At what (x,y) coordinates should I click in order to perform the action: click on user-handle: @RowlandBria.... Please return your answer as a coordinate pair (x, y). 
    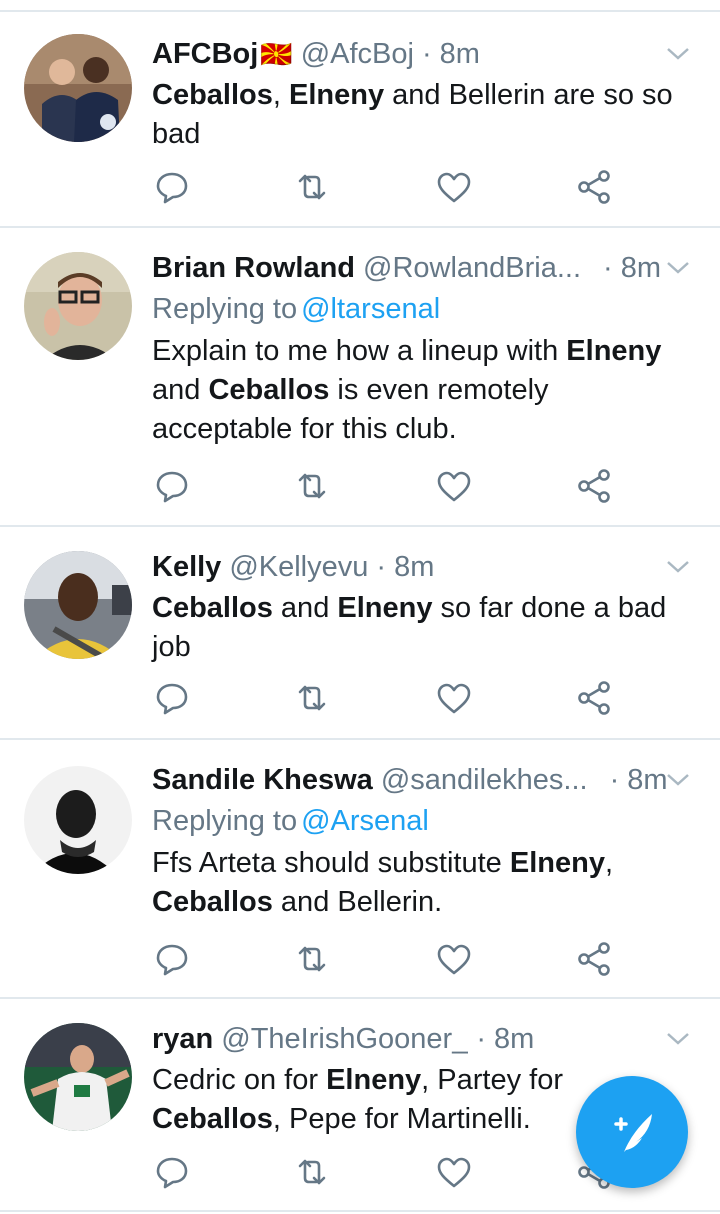
    Looking at the image, I should click on (472, 268).